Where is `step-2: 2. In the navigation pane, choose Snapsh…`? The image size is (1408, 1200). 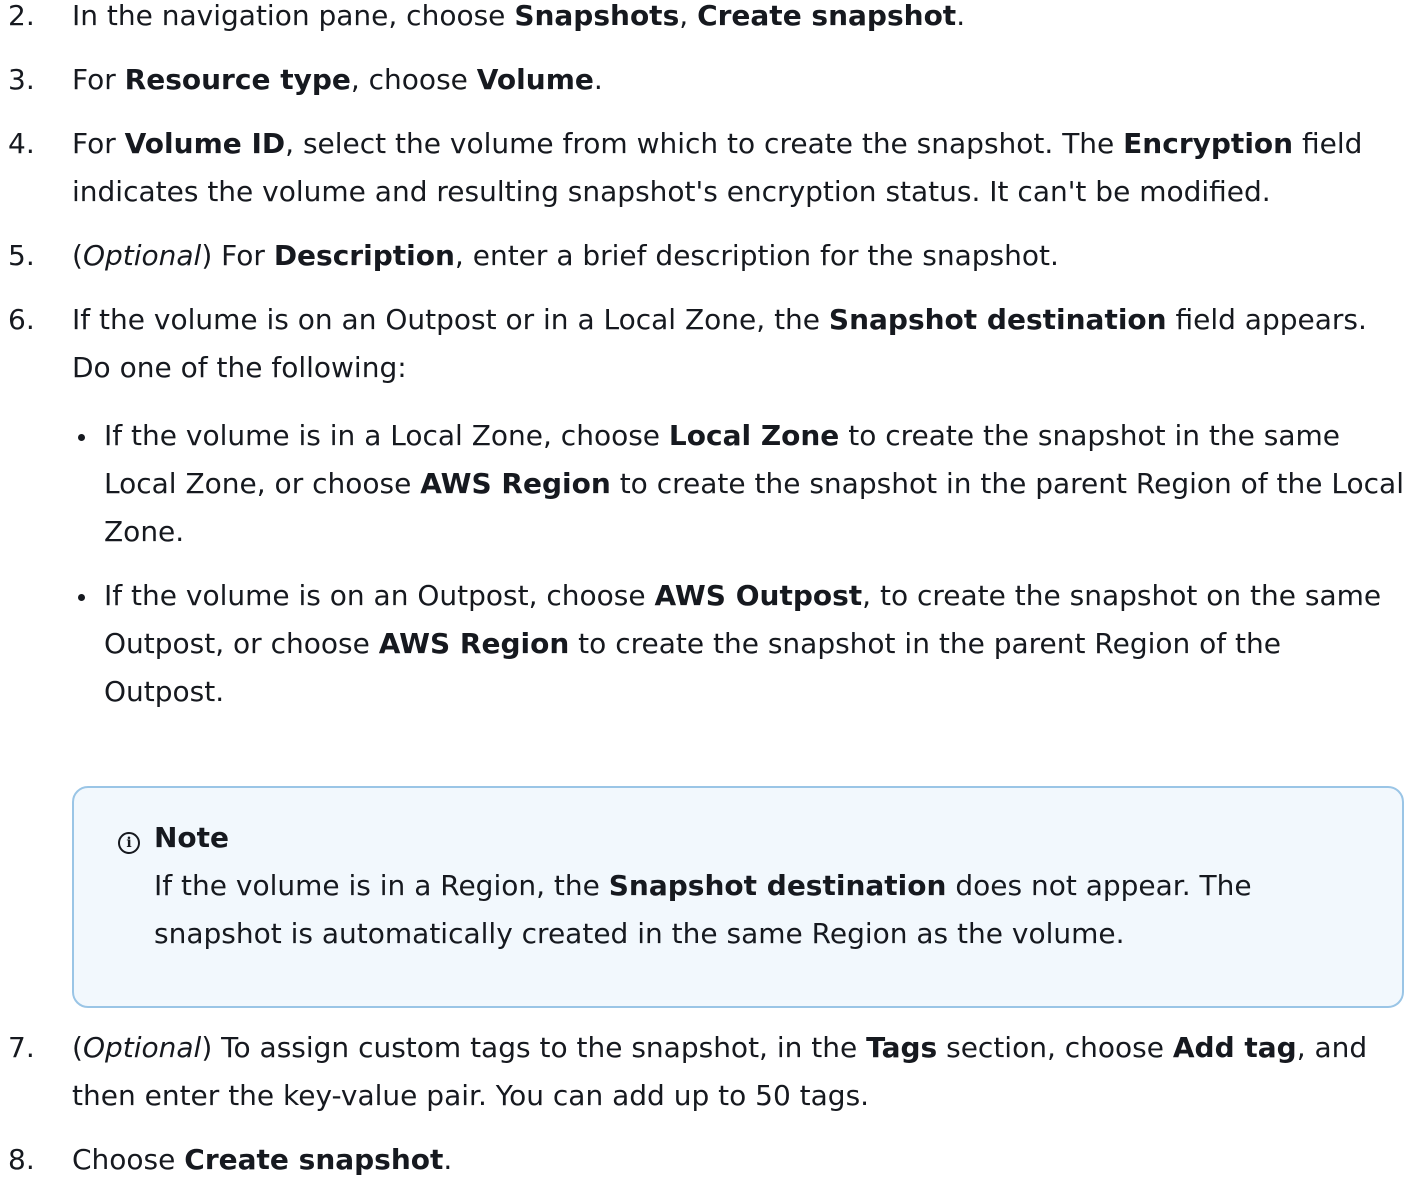
step-2: 2. In the navigation pane, choose Snapsh… is located at coordinates (704, 20).